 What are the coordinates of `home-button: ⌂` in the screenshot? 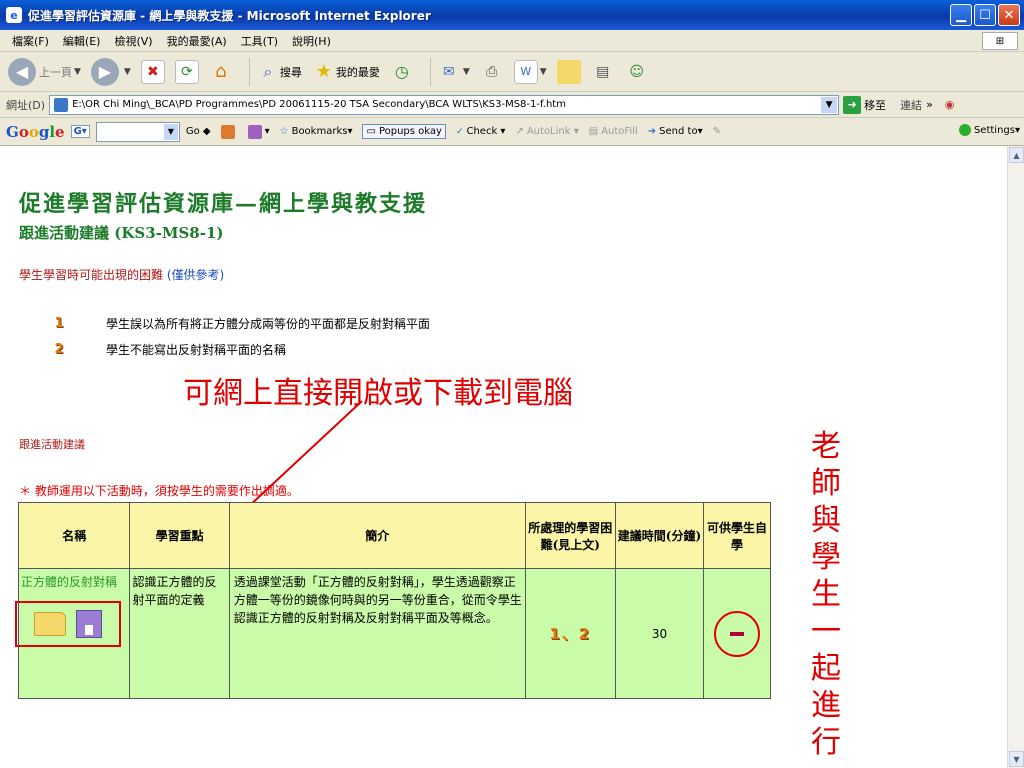 It's located at (221, 72).